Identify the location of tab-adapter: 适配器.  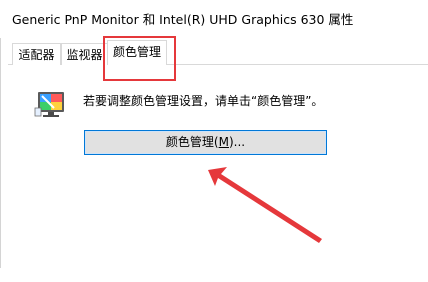
(36, 54).